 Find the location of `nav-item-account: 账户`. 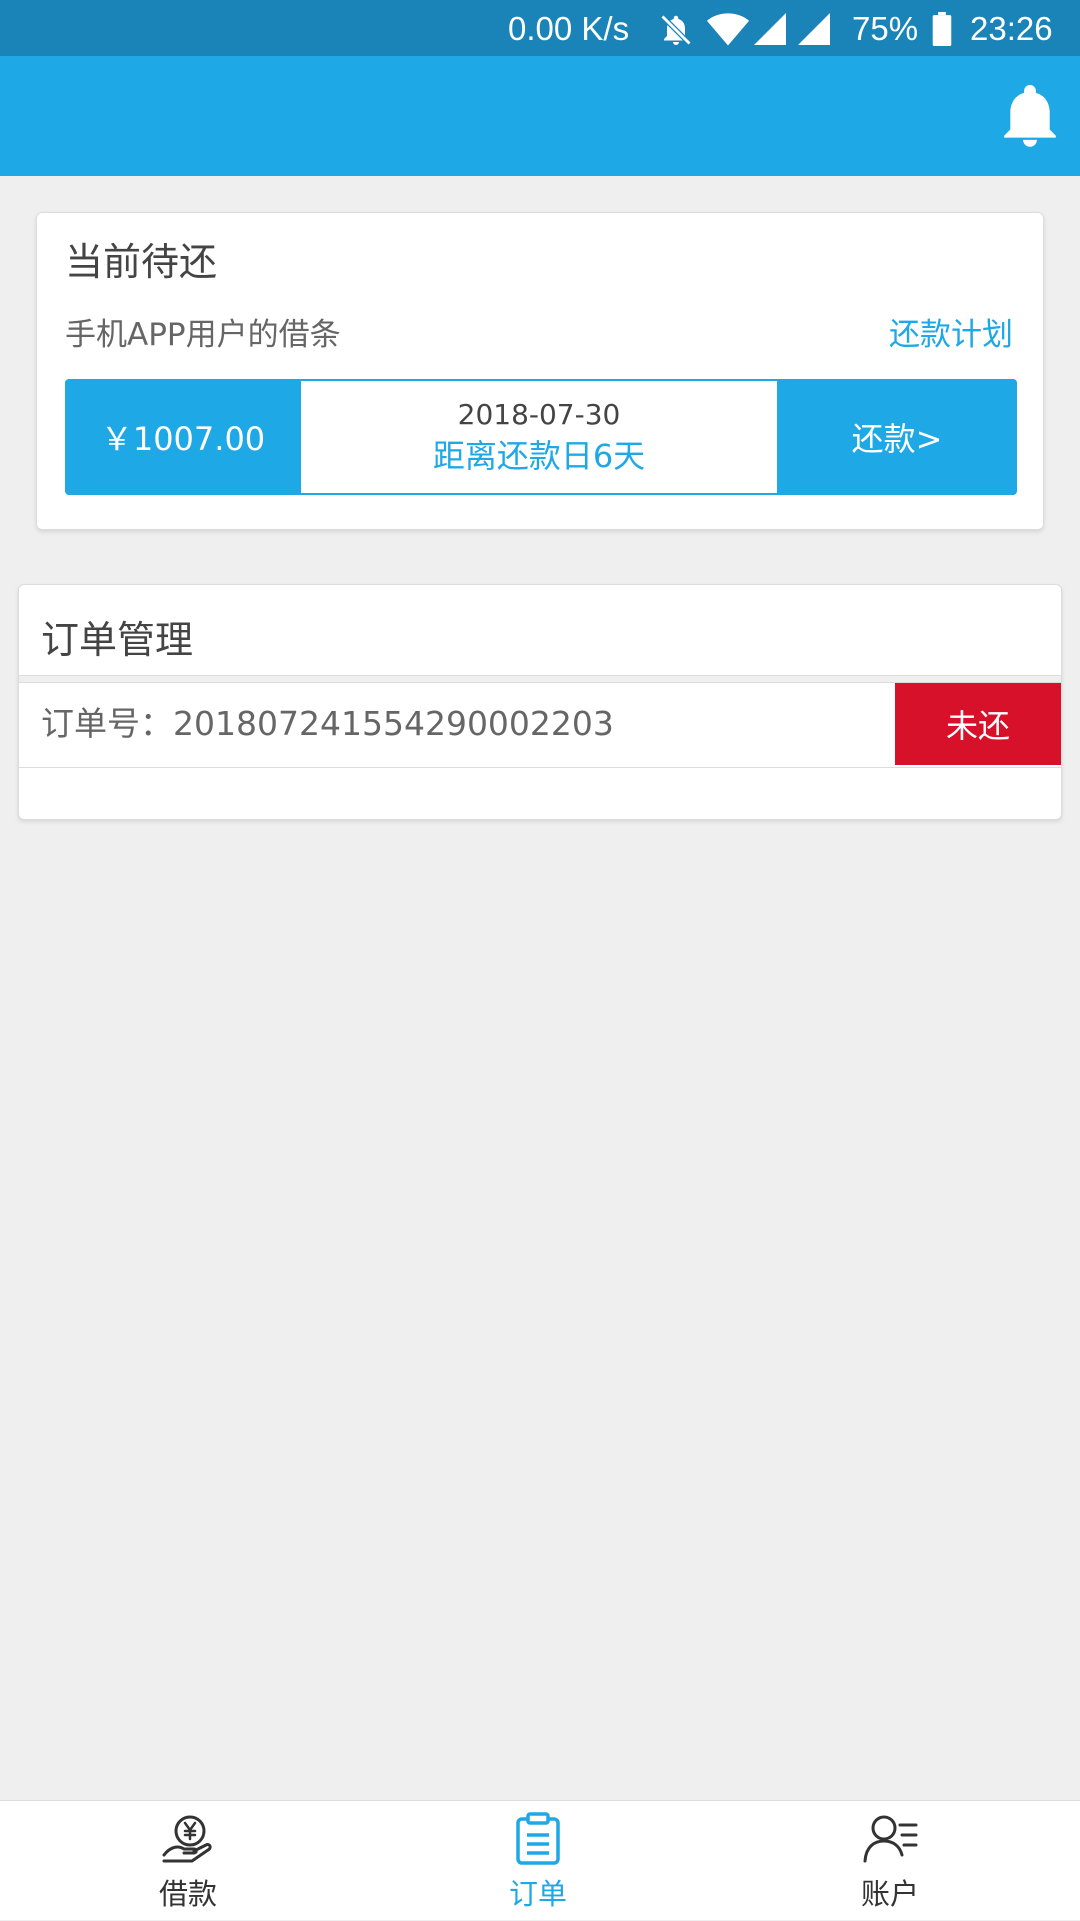

nav-item-account: 账户 is located at coordinates (890, 1861).